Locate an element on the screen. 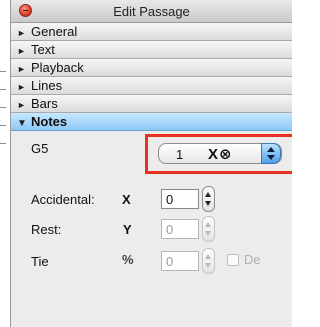 The height and width of the screenshot is (327, 320). window-title: Edit Passage is located at coordinates (151, 11).